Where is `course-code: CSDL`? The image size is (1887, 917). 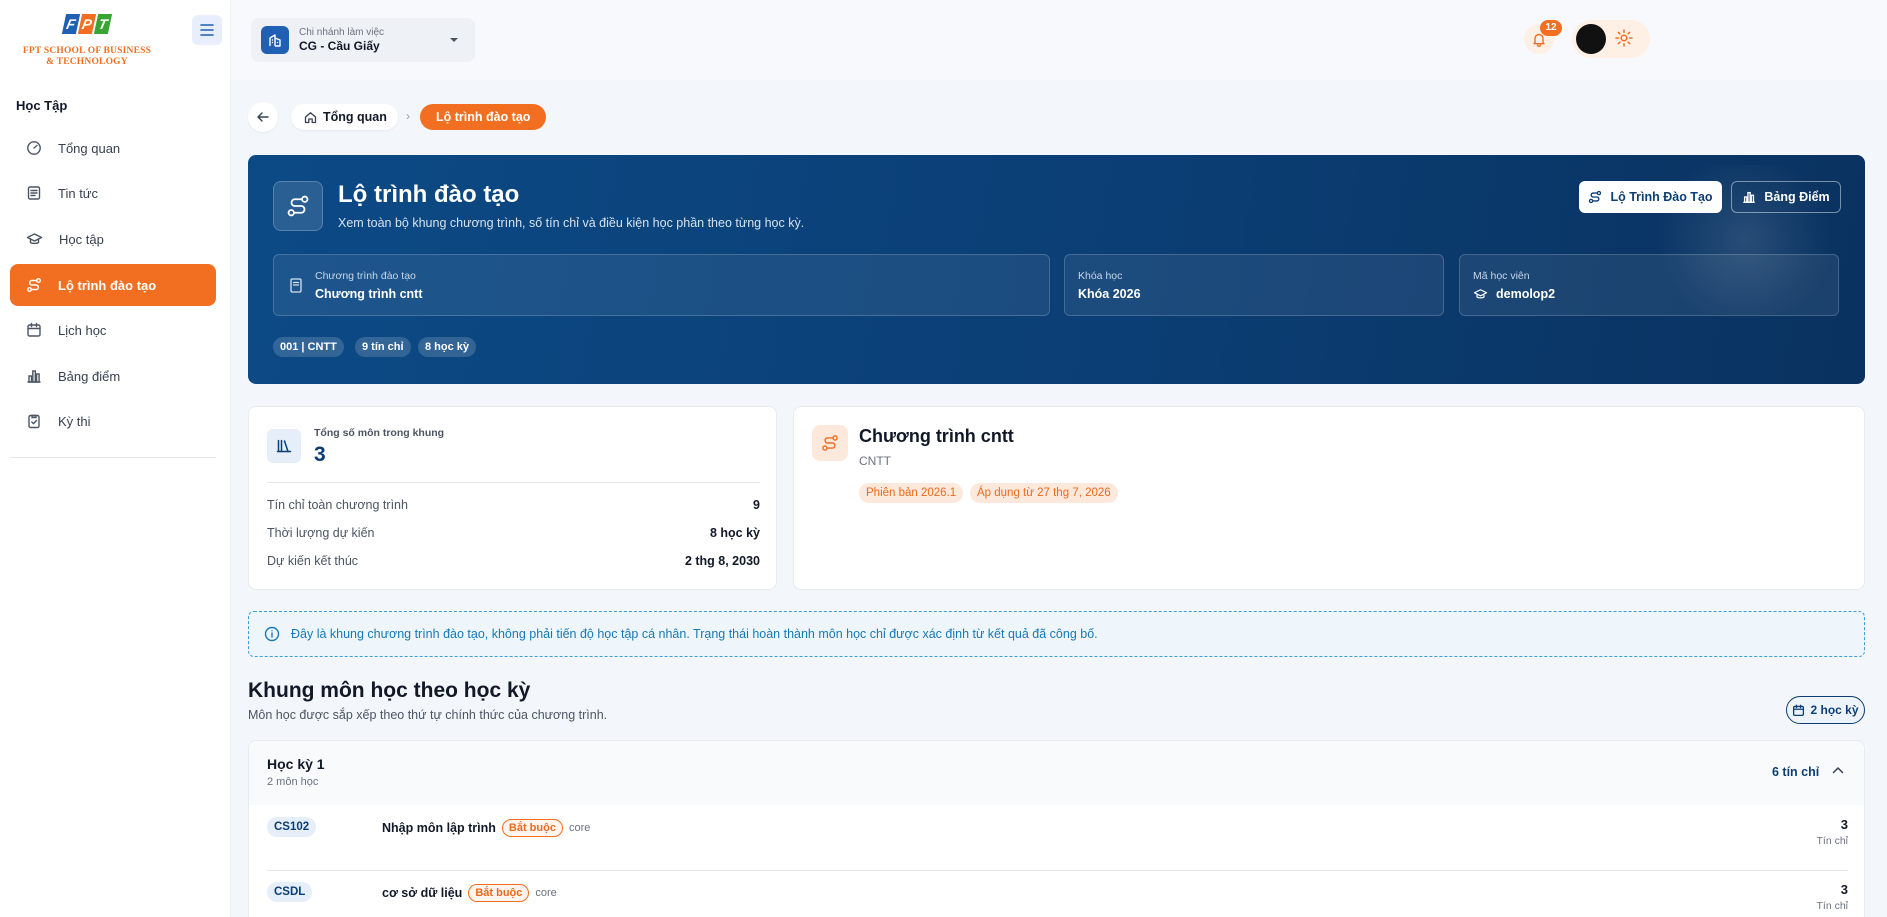
course-code: CSDL is located at coordinates (290, 892).